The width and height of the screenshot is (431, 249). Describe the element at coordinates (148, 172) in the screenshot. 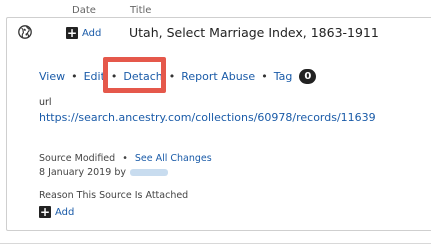

I see `redacted-username` at that location.